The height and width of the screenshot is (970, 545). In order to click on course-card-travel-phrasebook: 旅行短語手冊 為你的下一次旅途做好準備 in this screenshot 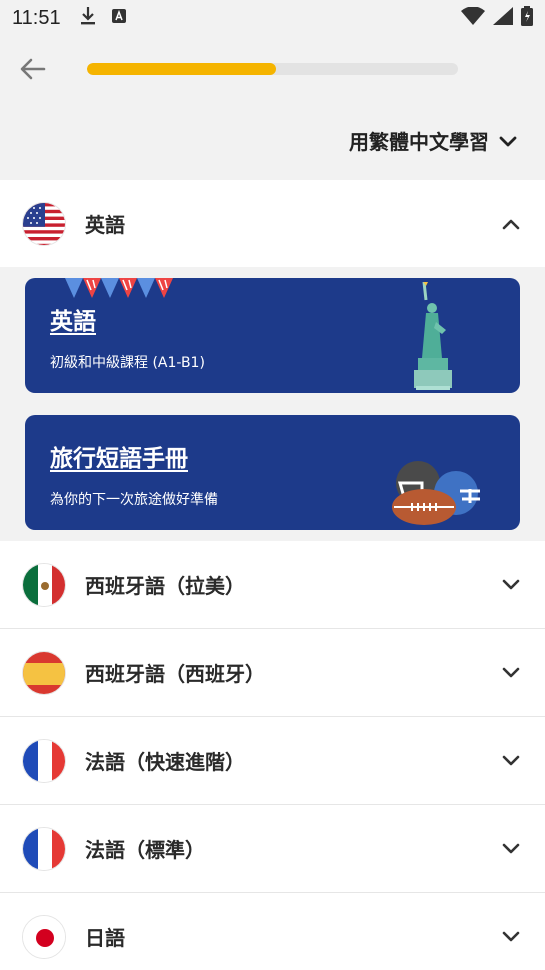, I will do `click(272, 472)`.